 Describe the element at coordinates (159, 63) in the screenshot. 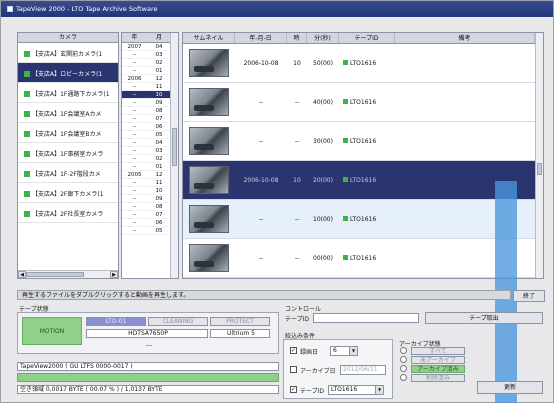

I see `month-cell: 02` at that location.